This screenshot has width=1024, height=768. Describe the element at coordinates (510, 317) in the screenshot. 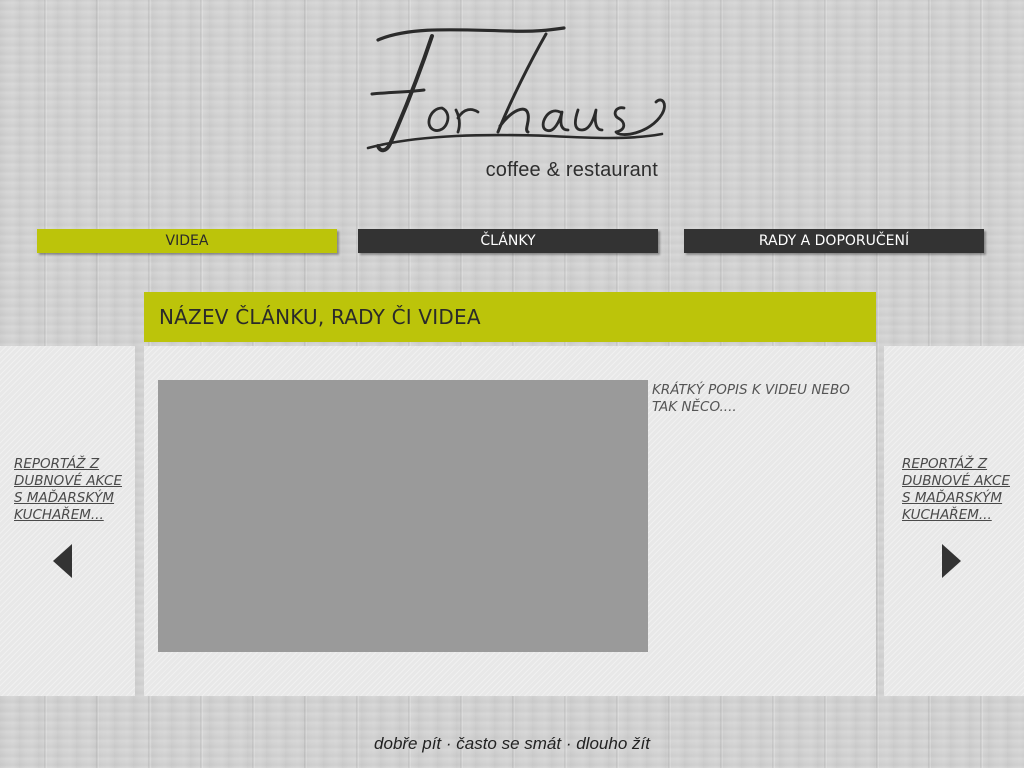

I see `article-header: NÁZEV ČLÁNKU, RADY ČI VIDEA` at that location.